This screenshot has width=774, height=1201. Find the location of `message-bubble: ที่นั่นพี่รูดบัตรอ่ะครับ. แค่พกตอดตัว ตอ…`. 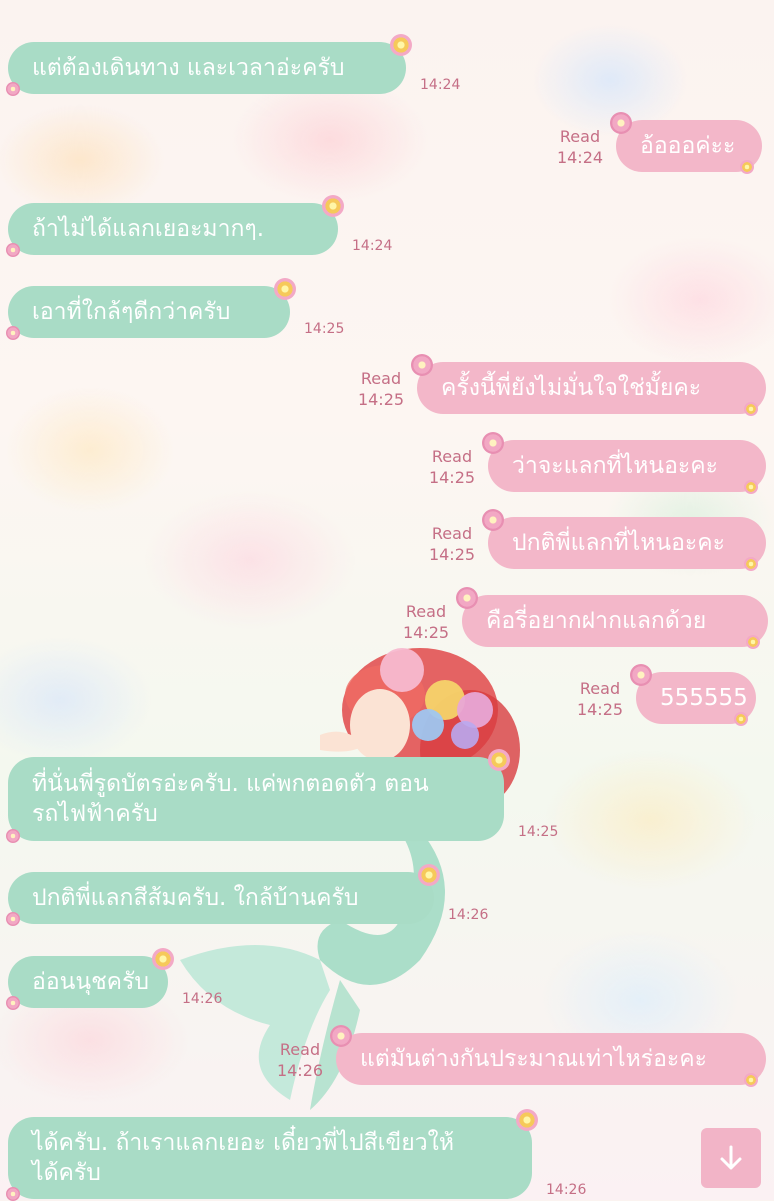

message-bubble: ที่นั่นพี่รูดบัตรอ่ะครับ. แค่พกตอดตัว ตอ… is located at coordinates (256, 799).